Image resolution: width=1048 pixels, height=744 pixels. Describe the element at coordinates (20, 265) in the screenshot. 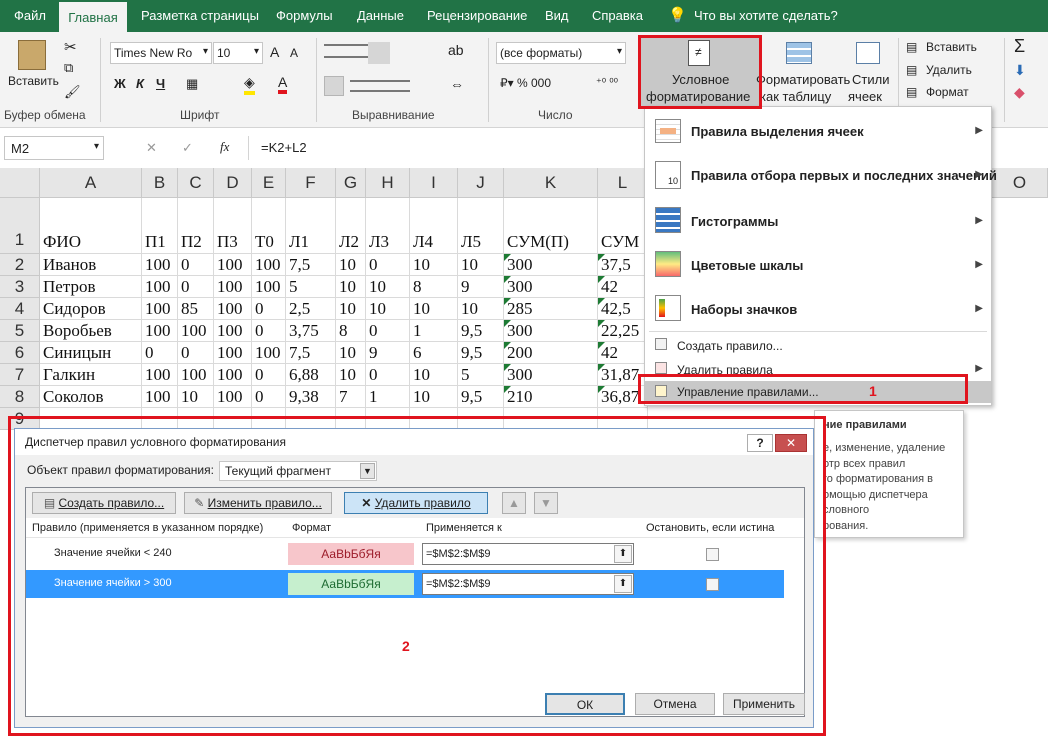

I see `row-header: 2` at that location.